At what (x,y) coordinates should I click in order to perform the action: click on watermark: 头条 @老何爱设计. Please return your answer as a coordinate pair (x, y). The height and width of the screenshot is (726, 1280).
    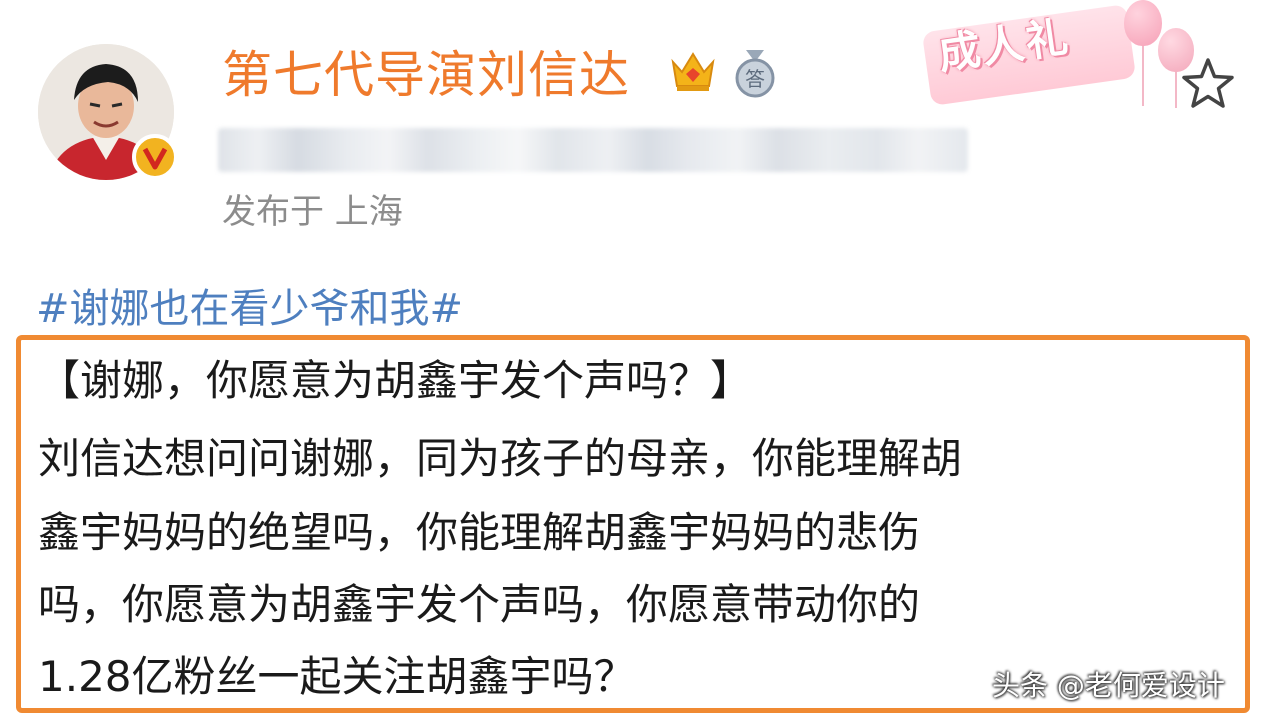
    Looking at the image, I should click on (1108, 685).